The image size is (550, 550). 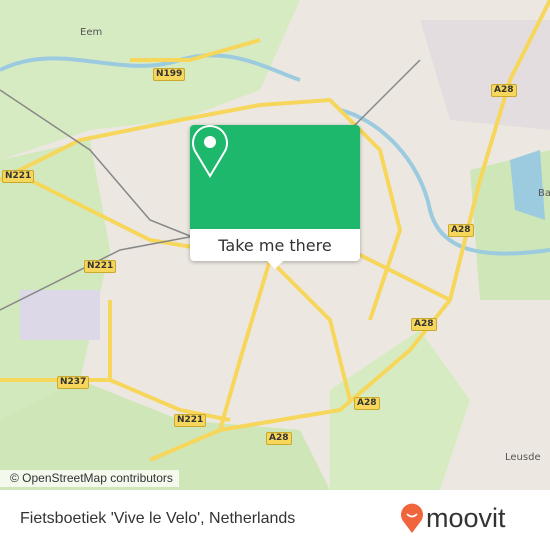 I want to click on moovit-wordmark: moovit, so click(x=466, y=517).